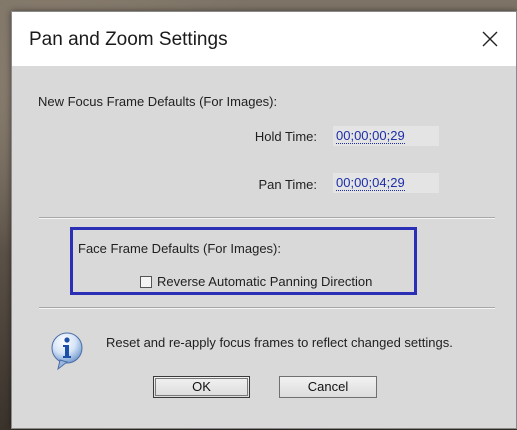 The width and height of the screenshot is (517, 430). Describe the element at coordinates (370, 136) in the screenshot. I see `hold-time-value: 00;00;00;29` at that location.